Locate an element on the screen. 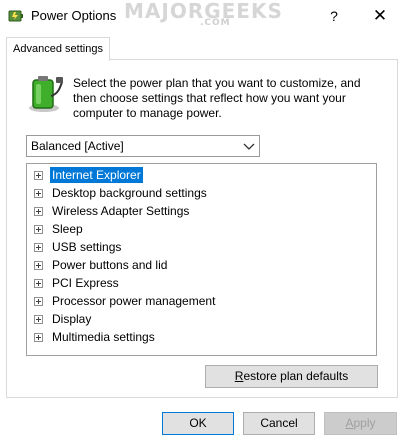 This screenshot has width=404, height=442. tree-item: Desktop background settings is located at coordinates (197, 193).